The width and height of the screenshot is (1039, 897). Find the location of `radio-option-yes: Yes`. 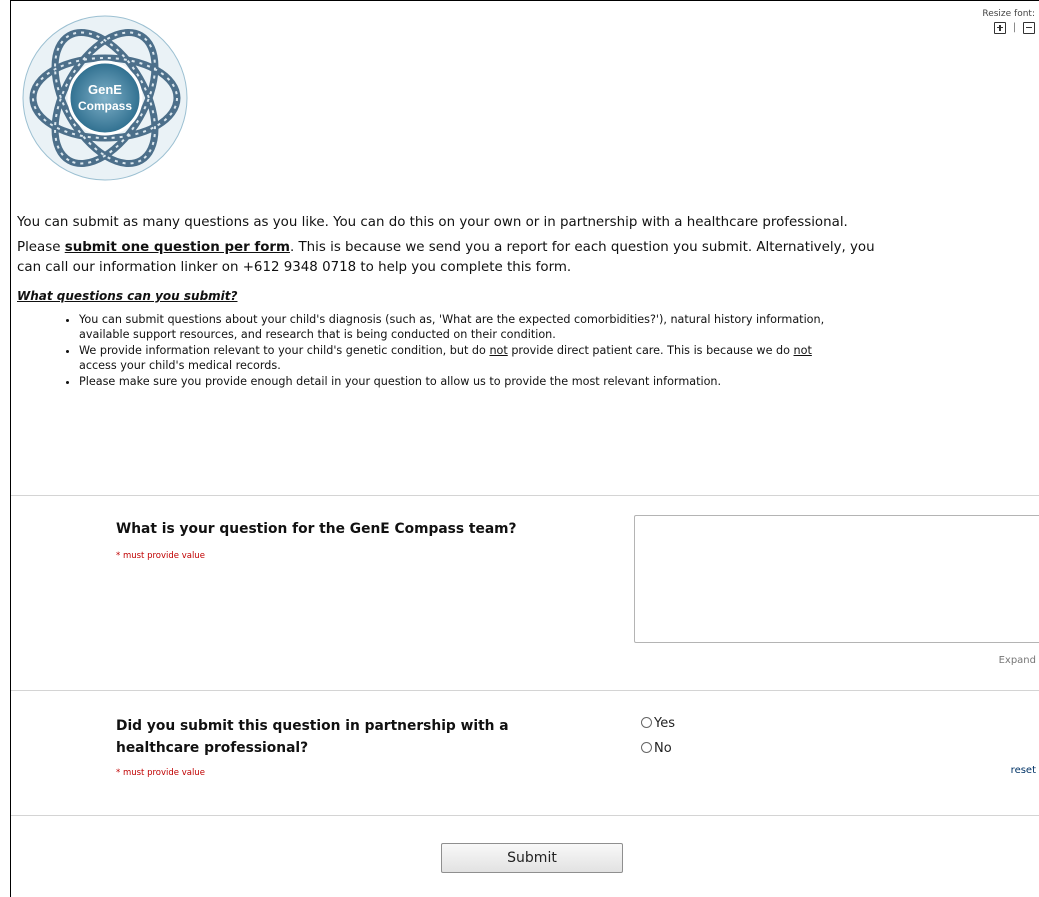

radio-option-yes: Yes is located at coordinates (658, 724).